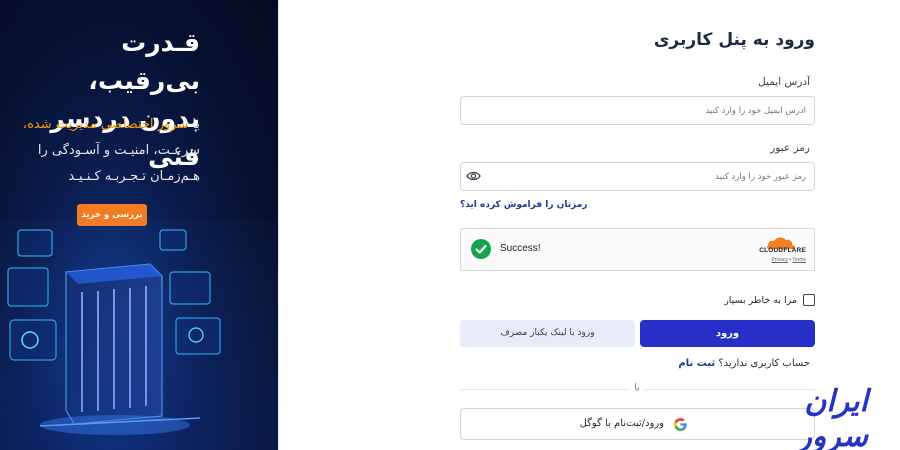 This screenshot has height=450, width=900. I want to click on cloudflare-label: CLOUDFLARE, so click(782, 250).